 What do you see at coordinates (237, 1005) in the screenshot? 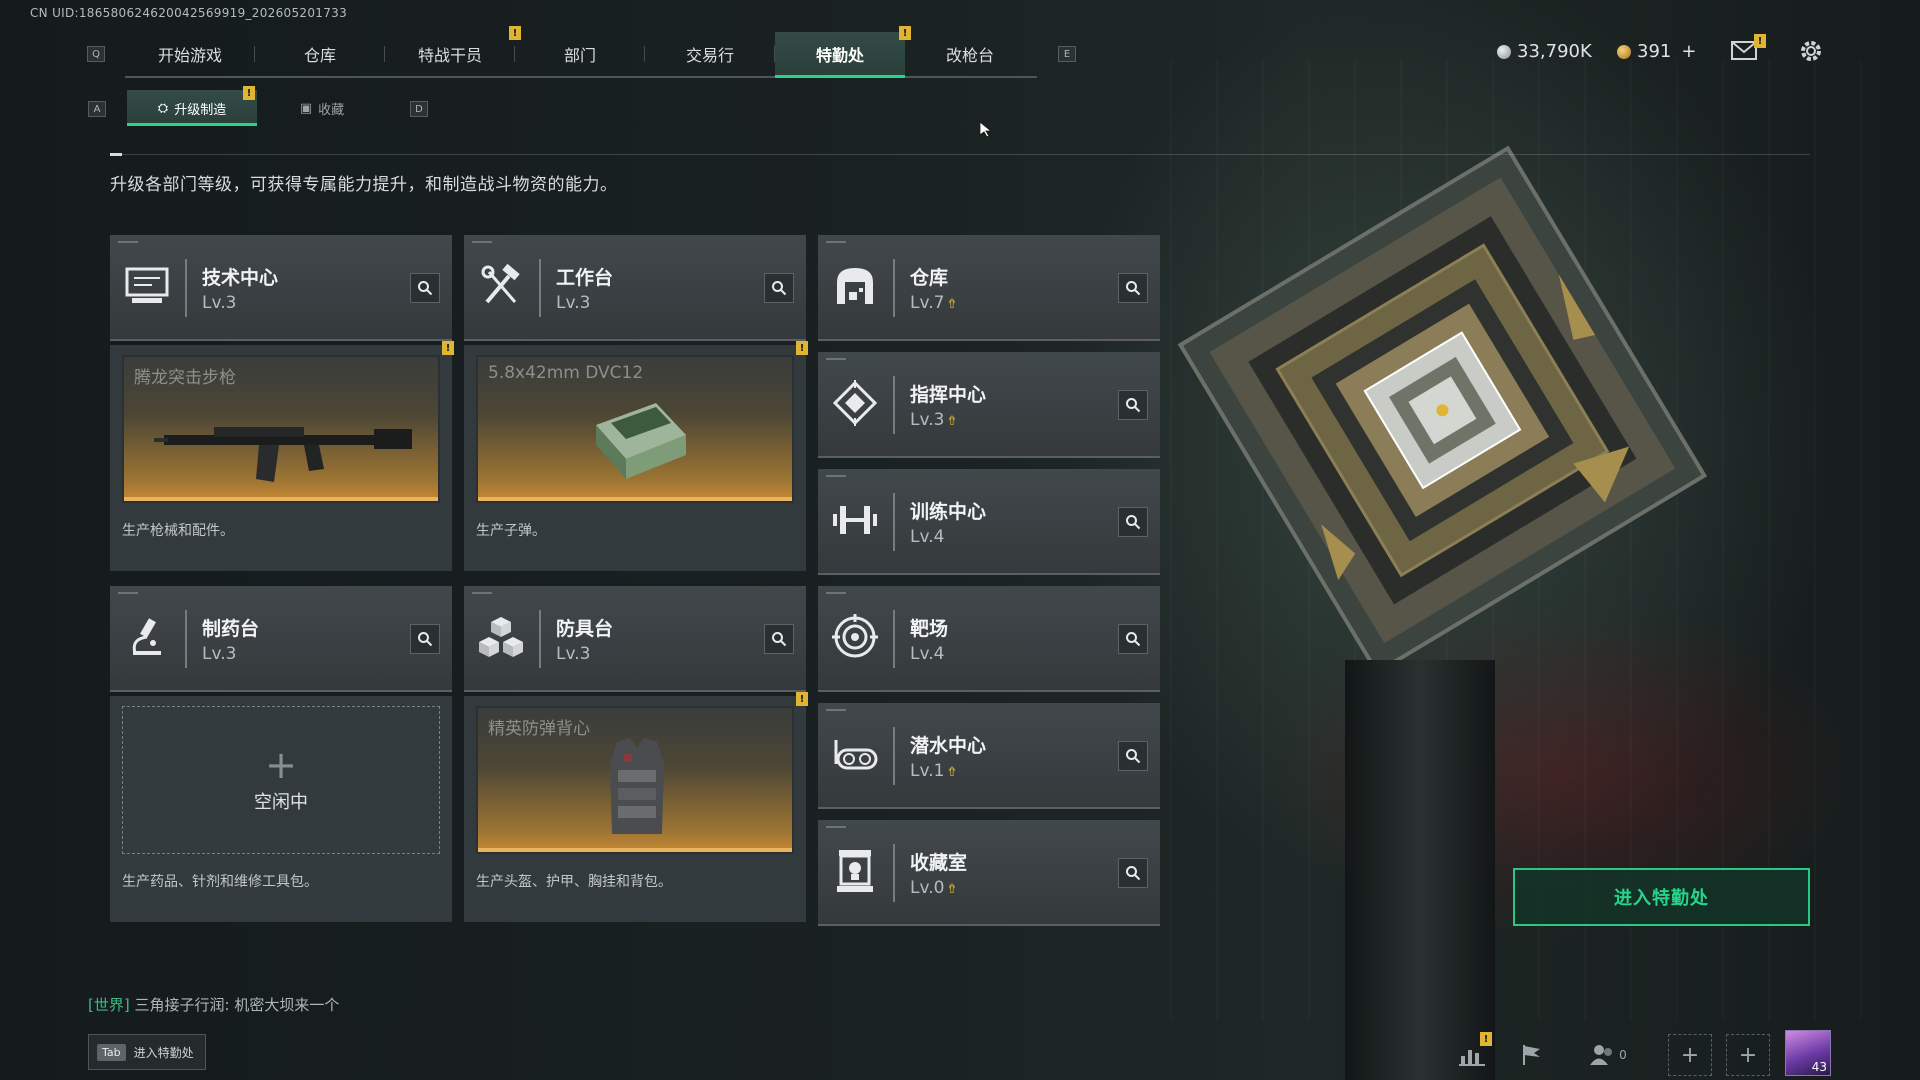
I see `chat-message: 三角接子行润: 机密大坝来一个` at bounding box center [237, 1005].